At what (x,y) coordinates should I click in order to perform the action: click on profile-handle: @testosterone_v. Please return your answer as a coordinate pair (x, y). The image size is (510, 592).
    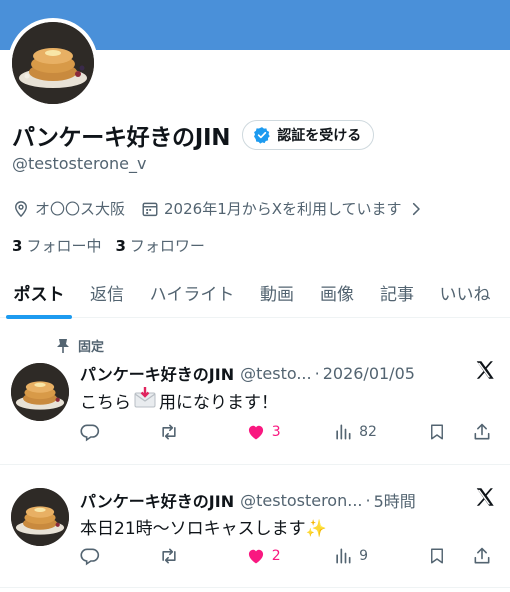
    Looking at the image, I should click on (79, 163).